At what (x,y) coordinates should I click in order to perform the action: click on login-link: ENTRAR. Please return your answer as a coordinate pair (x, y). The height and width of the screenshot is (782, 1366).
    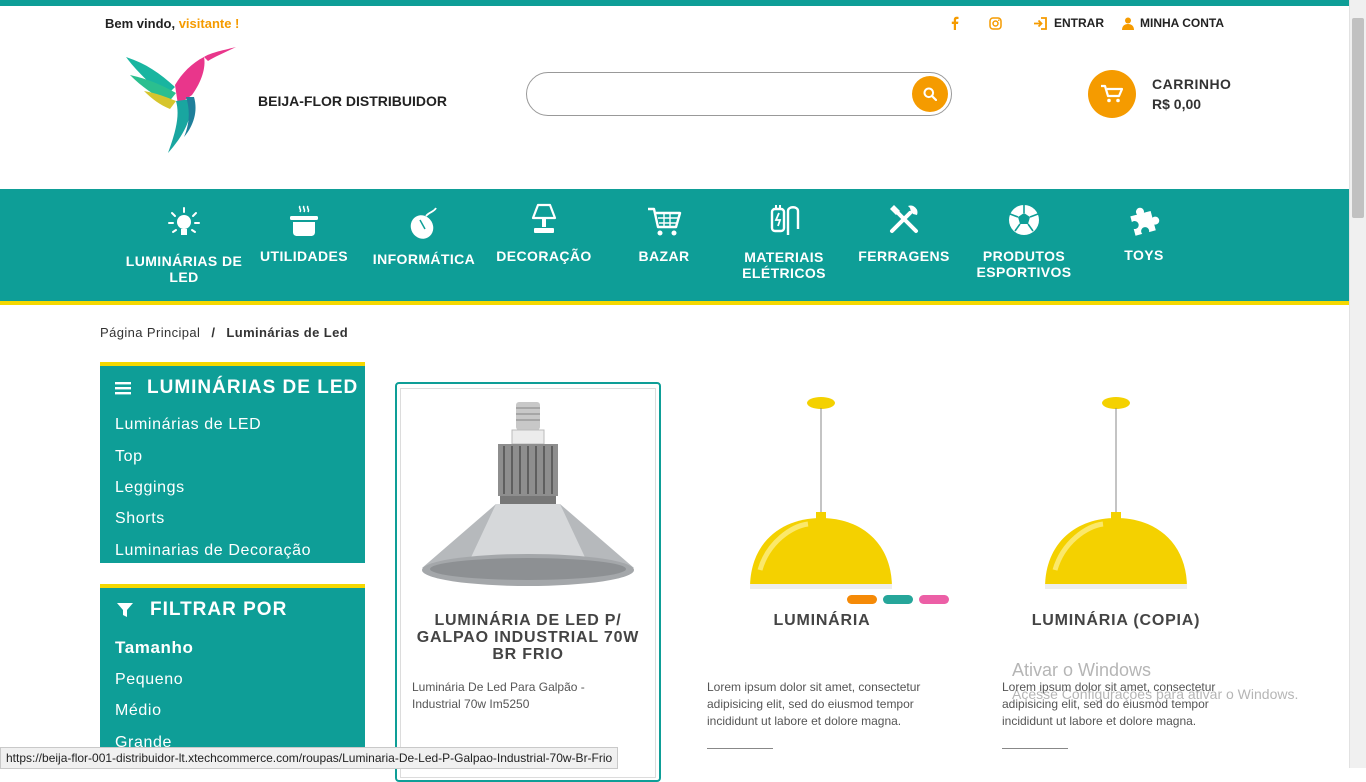
    Looking at the image, I should click on (1068, 23).